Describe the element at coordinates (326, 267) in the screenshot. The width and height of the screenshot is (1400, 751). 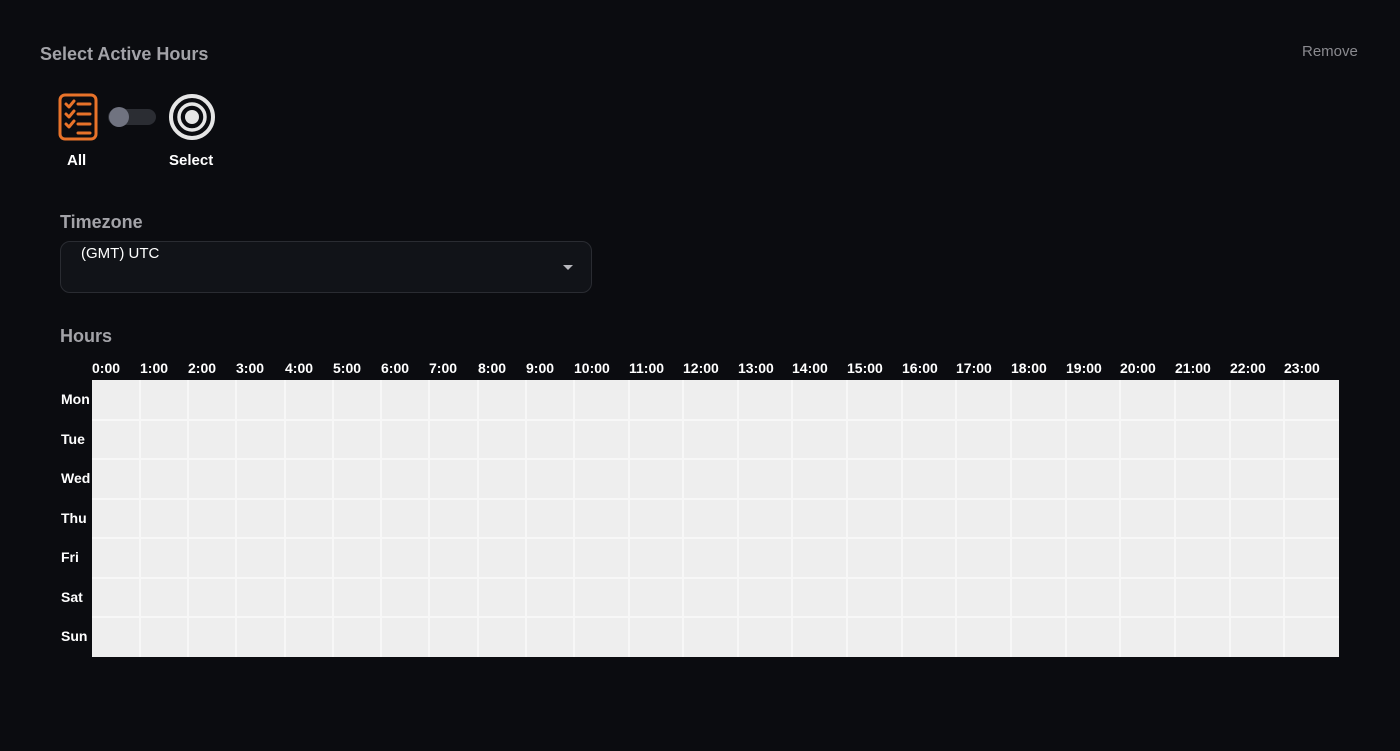
I see `timezone-select: (GMT) UTC` at that location.